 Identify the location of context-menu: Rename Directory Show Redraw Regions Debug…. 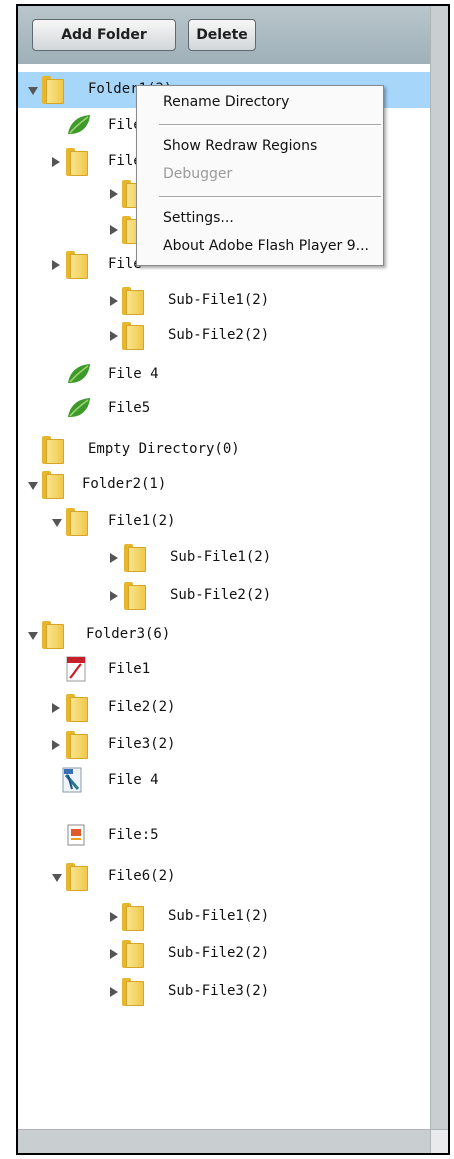
(260, 175).